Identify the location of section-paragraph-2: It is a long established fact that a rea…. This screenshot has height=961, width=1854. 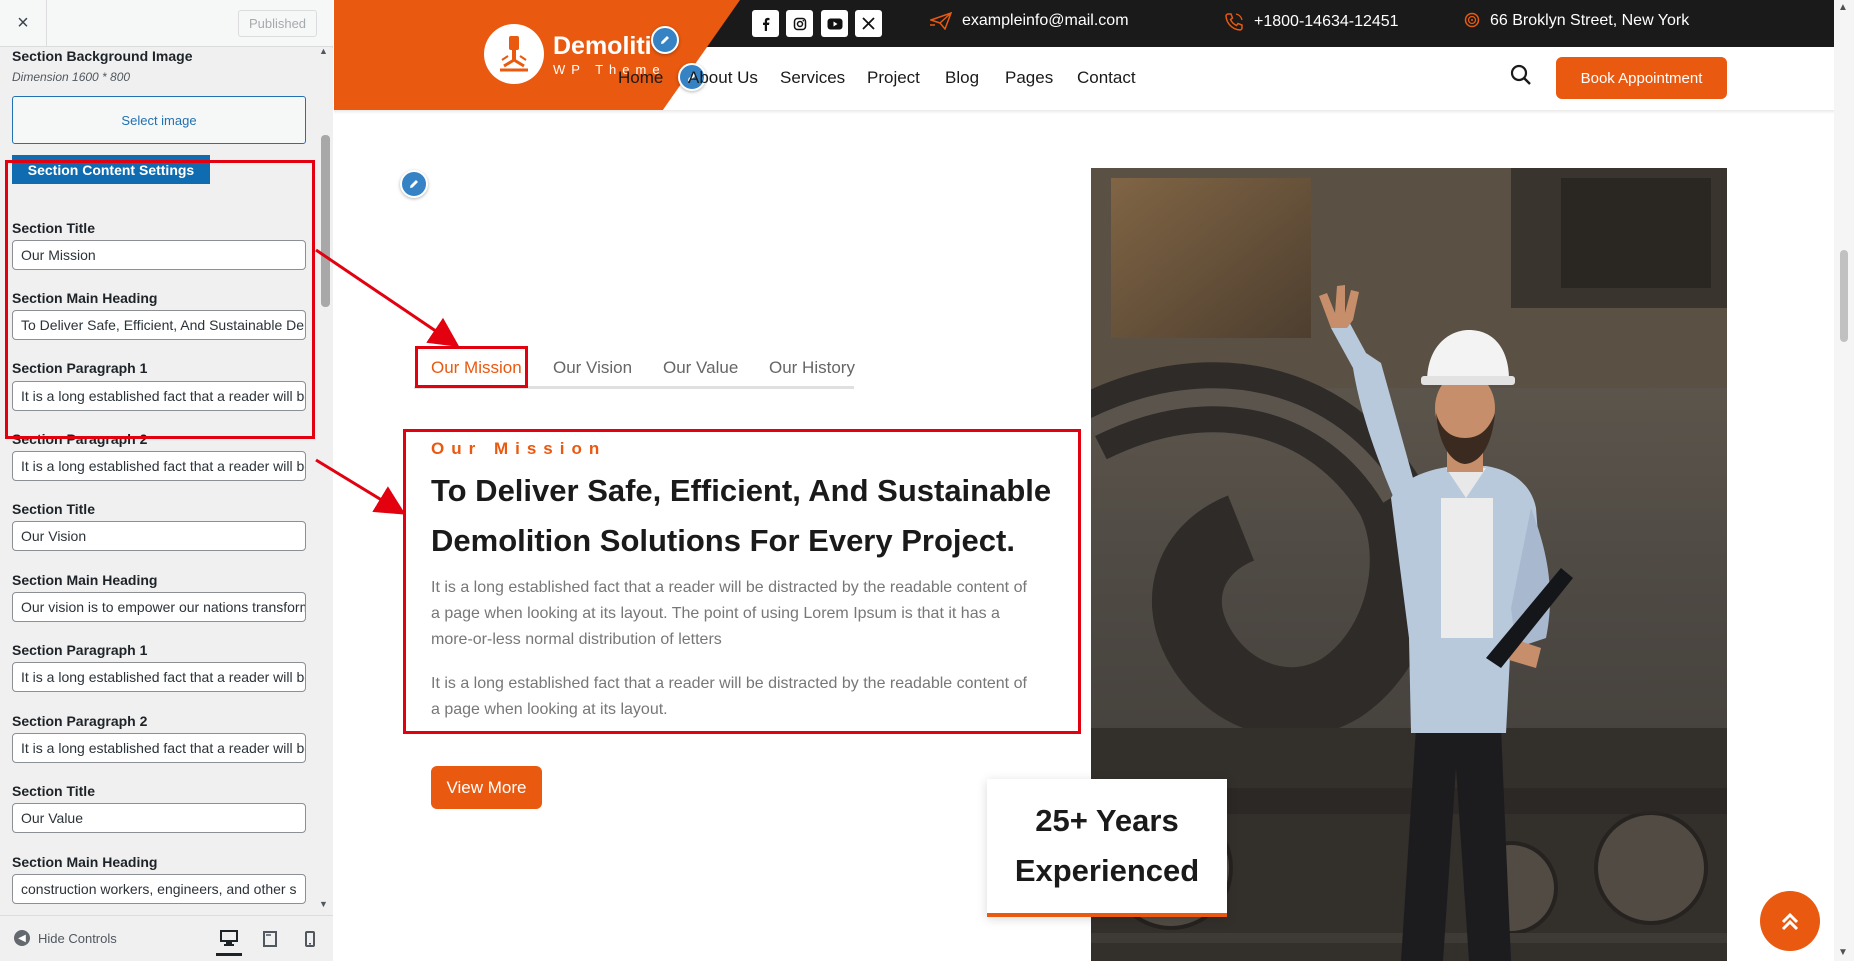
(729, 696).